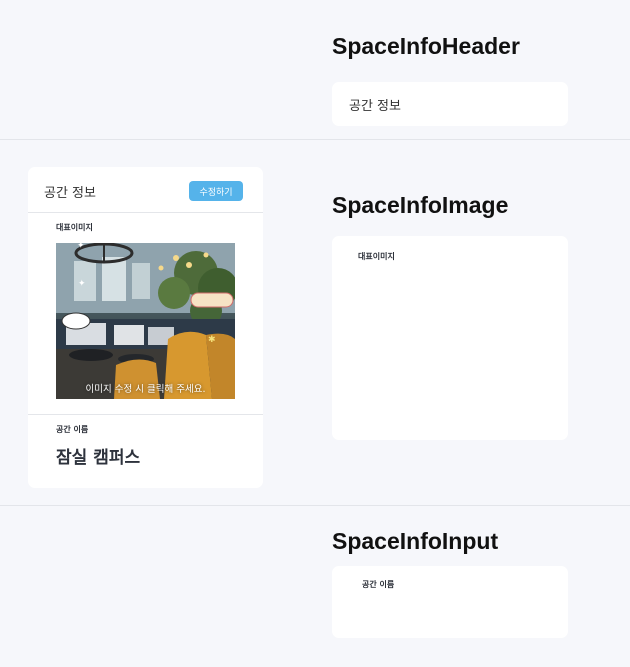 The width and height of the screenshot is (630, 667). Describe the element at coordinates (72, 429) in the screenshot. I see `preview-name-label: 공간 이름` at that location.